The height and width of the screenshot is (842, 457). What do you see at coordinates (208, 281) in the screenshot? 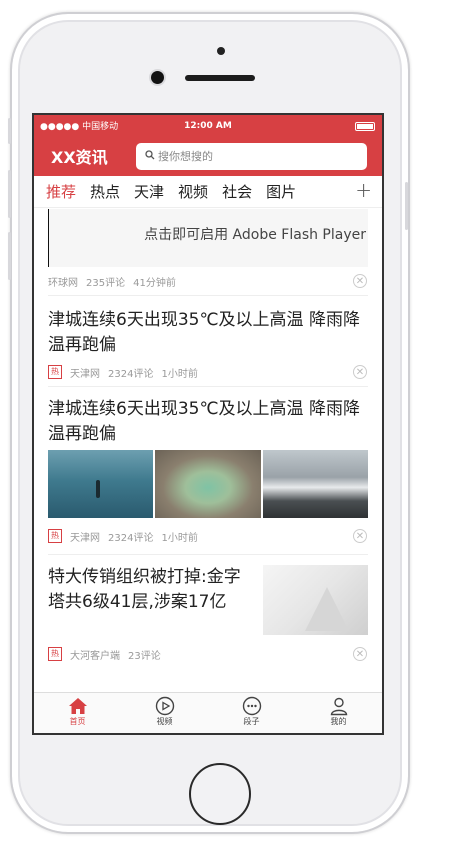
I see `article-meta: 环球网 235评论 41分钟前 ✕` at bounding box center [208, 281].